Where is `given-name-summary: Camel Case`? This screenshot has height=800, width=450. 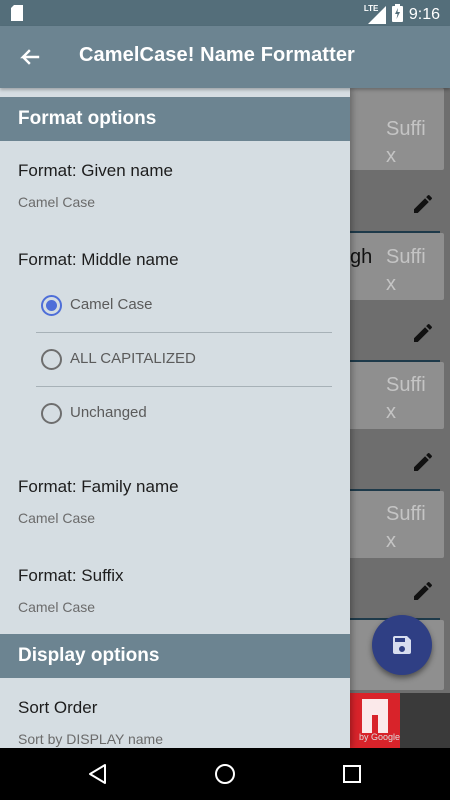
given-name-summary: Camel Case is located at coordinates (57, 202).